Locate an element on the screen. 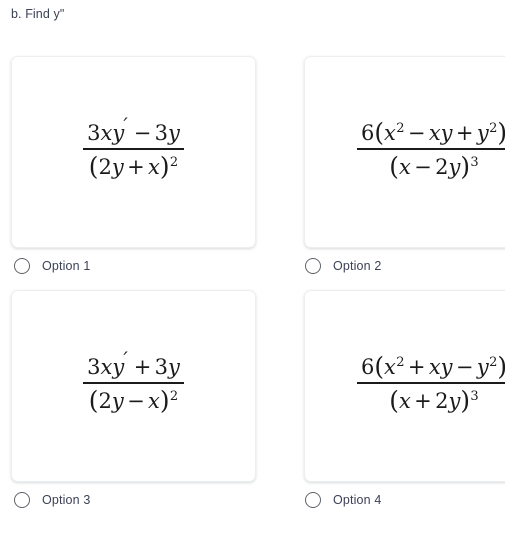 This screenshot has width=505, height=545. fraction-numerator: 3xy′ +3y is located at coordinates (133, 366).